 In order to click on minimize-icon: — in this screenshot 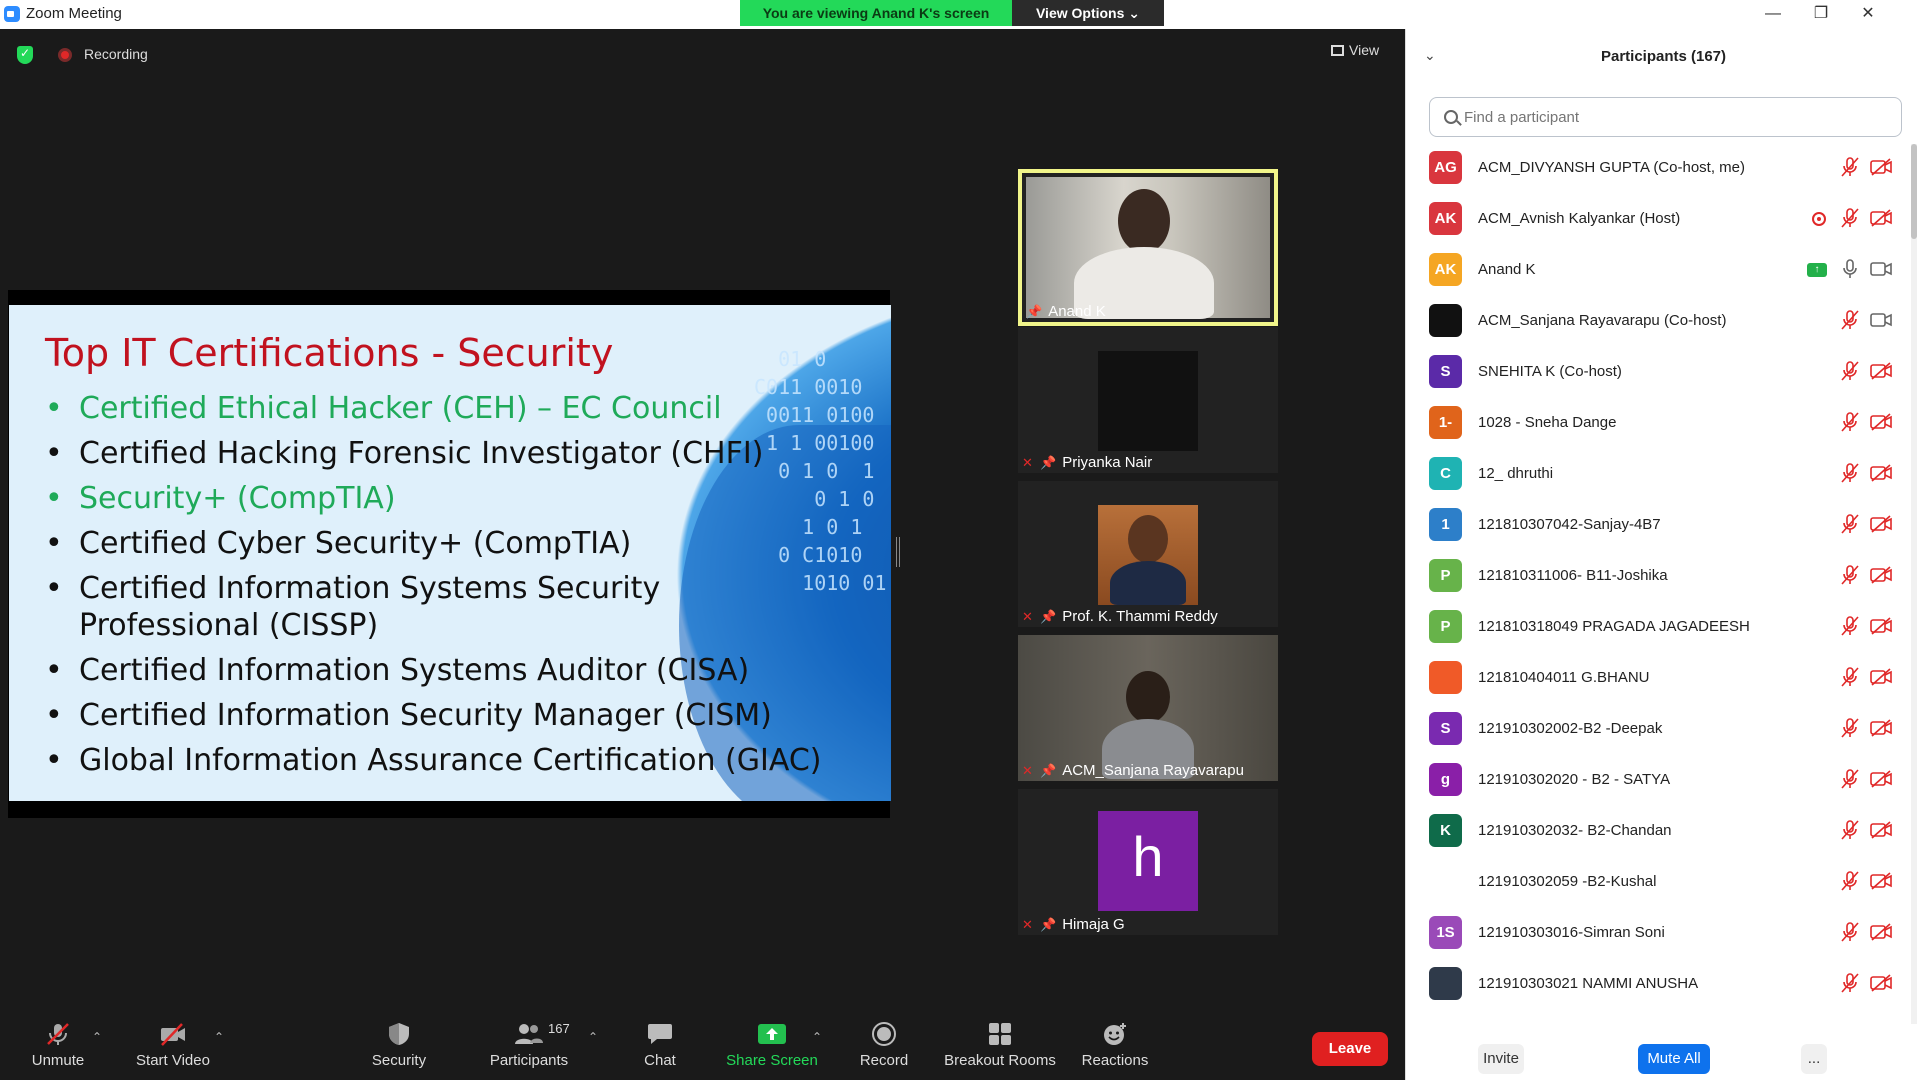, I will do `click(1773, 14)`.